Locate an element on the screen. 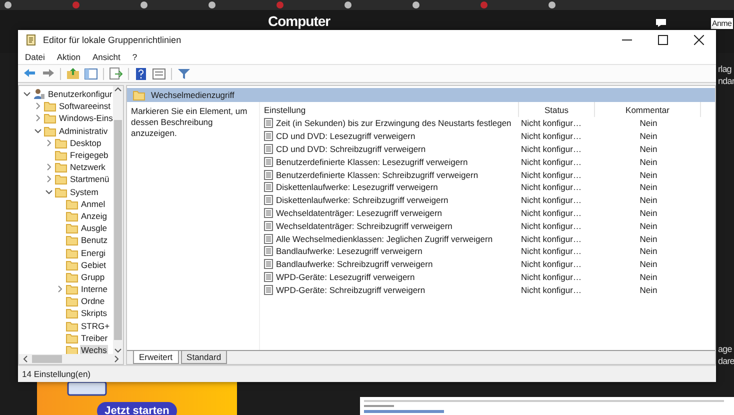 The height and width of the screenshot is (415, 734). tree-item: Anzeig is located at coordinates (66, 216).